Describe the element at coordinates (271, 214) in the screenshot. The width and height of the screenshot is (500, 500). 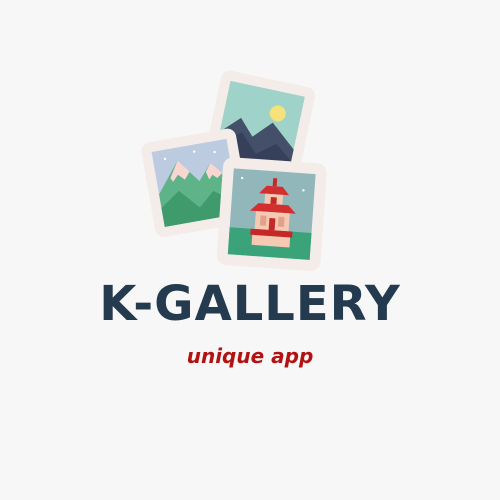
I see `pagoda-photo-icon` at that location.